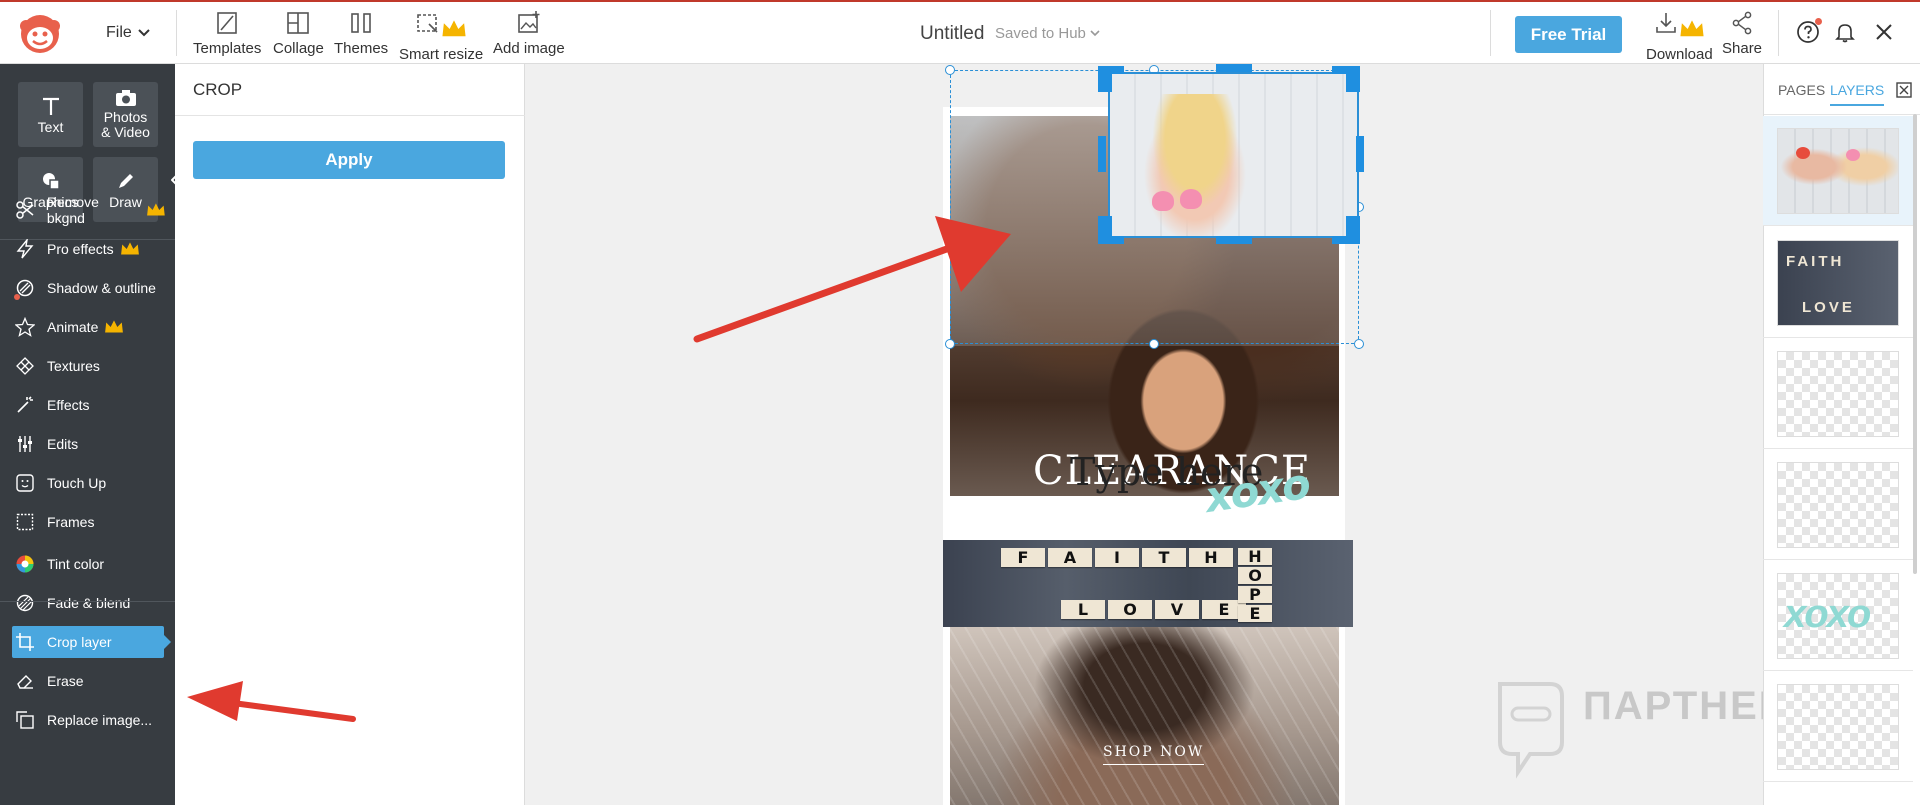 Image resolution: width=1920 pixels, height=805 pixels. Describe the element at coordinates (1679, 54) in the screenshot. I see `download-label: Download` at that location.